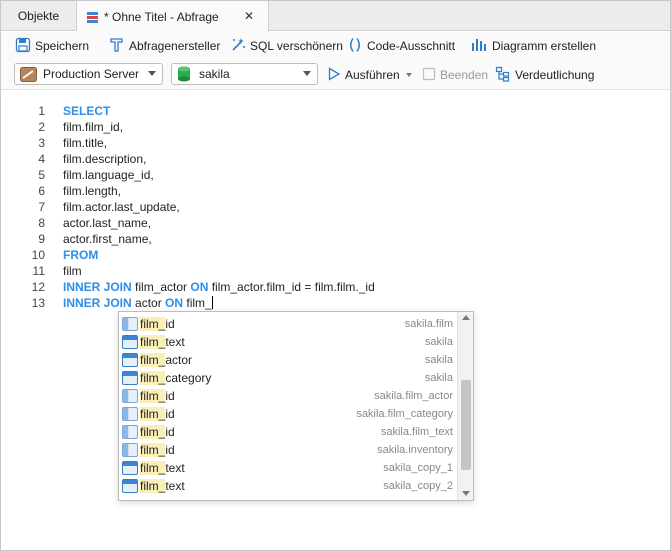 The image size is (671, 551). I want to click on tab-query: * Ohne Titel - Abfrage ✕, so click(173, 16).